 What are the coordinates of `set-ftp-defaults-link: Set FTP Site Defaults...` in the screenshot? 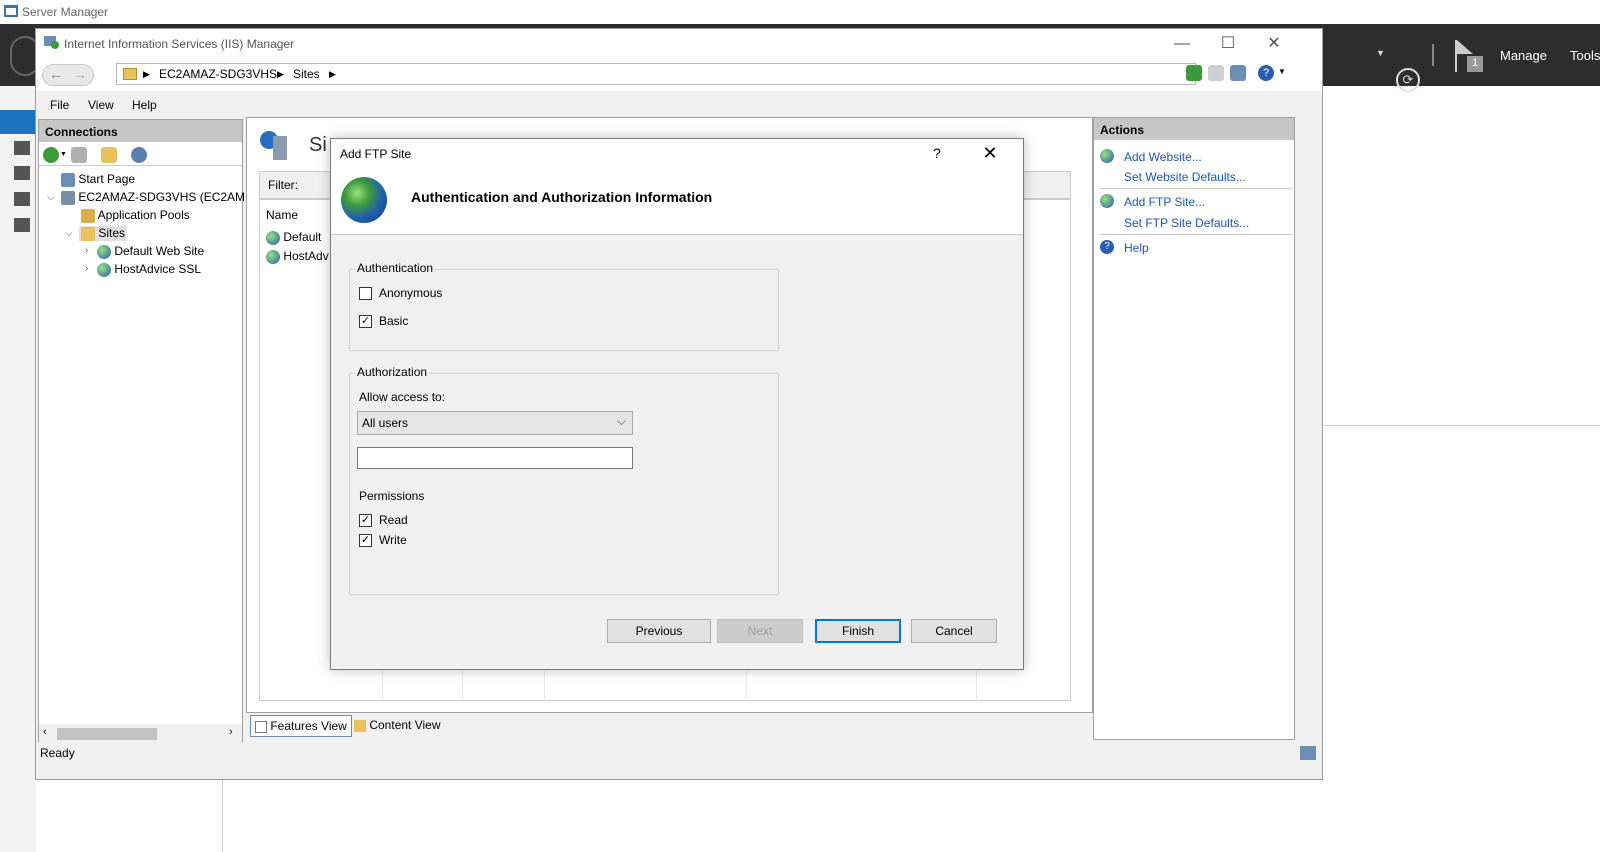 It's located at (1186, 223).